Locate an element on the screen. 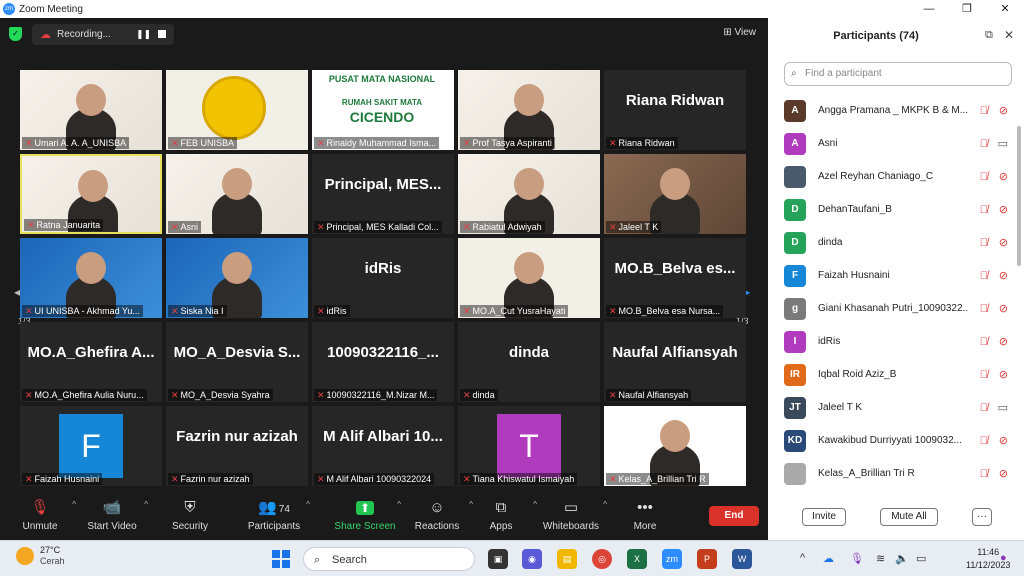 The width and height of the screenshot is (1024, 576). participant-list-item: IR Iqbal Roid Aziz_B 🎙̸ ⊘ is located at coordinates (897, 374).